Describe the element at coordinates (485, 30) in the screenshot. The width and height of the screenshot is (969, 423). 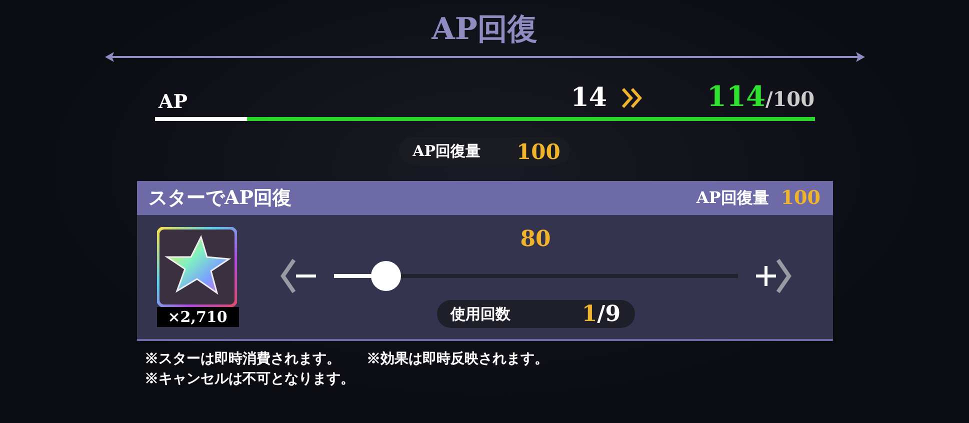
I see `dialog-title: AP回復` at that location.